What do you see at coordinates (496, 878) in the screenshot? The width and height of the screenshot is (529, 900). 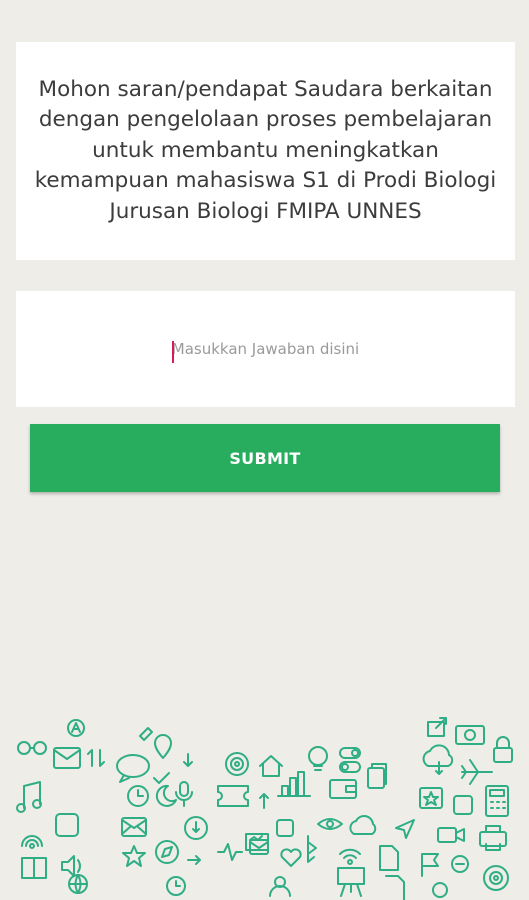 I see `cursor-icon` at bounding box center [496, 878].